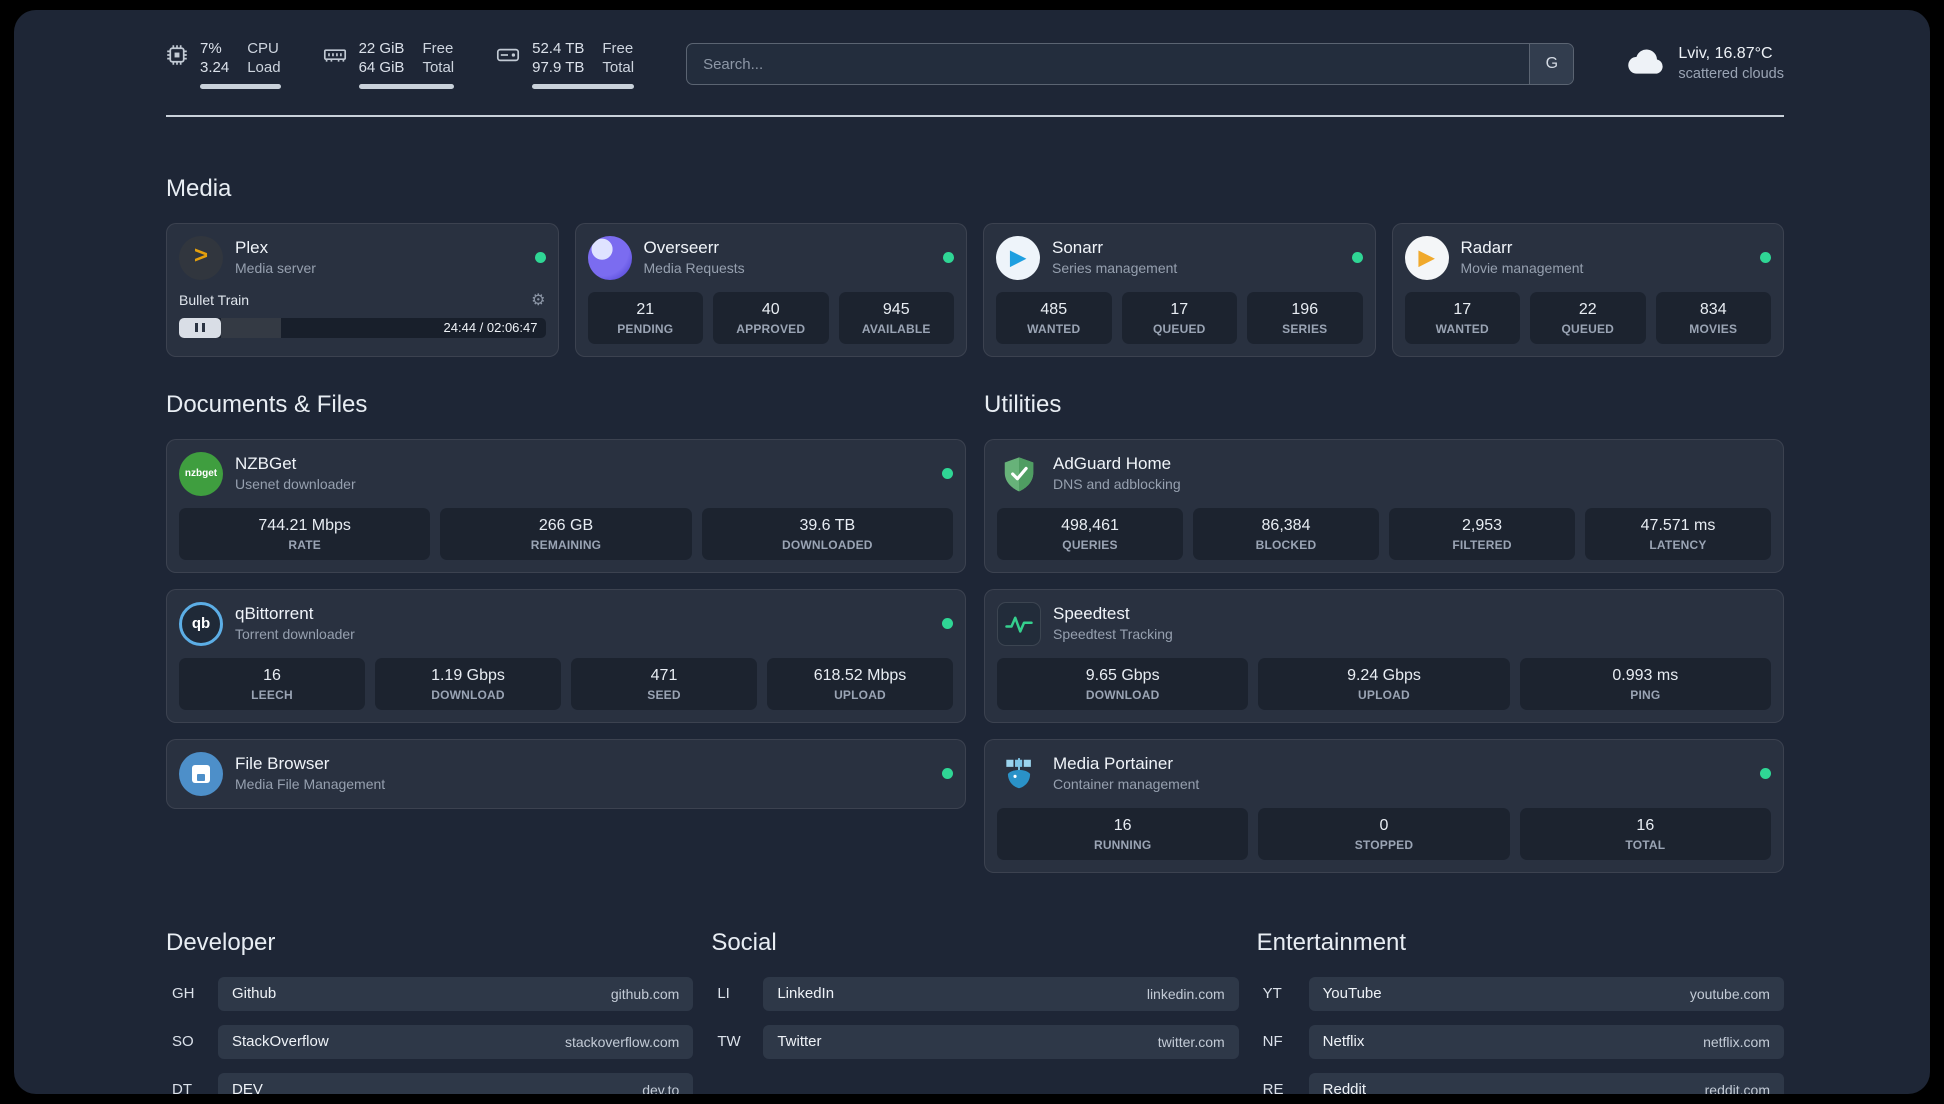 Image resolution: width=1944 pixels, height=1104 pixels. Describe the element at coordinates (201, 773) in the screenshot. I see `filebrowser-icon` at that location.